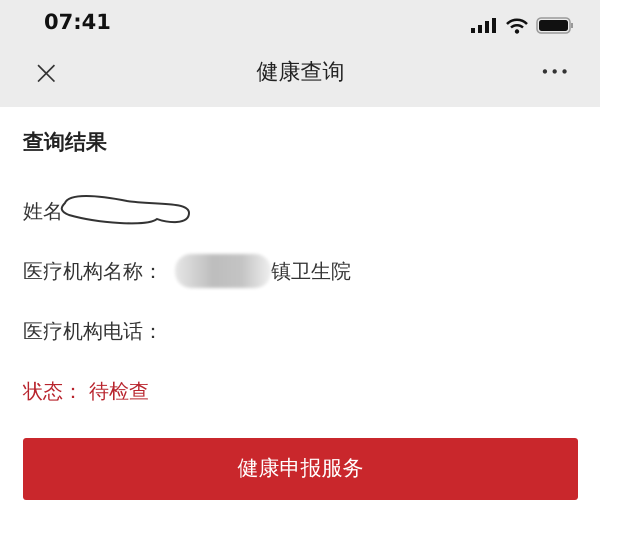 The image size is (618, 547). What do you see at coordinates (484, 25) in the screenshot?
I see `signal-icon` at bounding box center [484, 25].